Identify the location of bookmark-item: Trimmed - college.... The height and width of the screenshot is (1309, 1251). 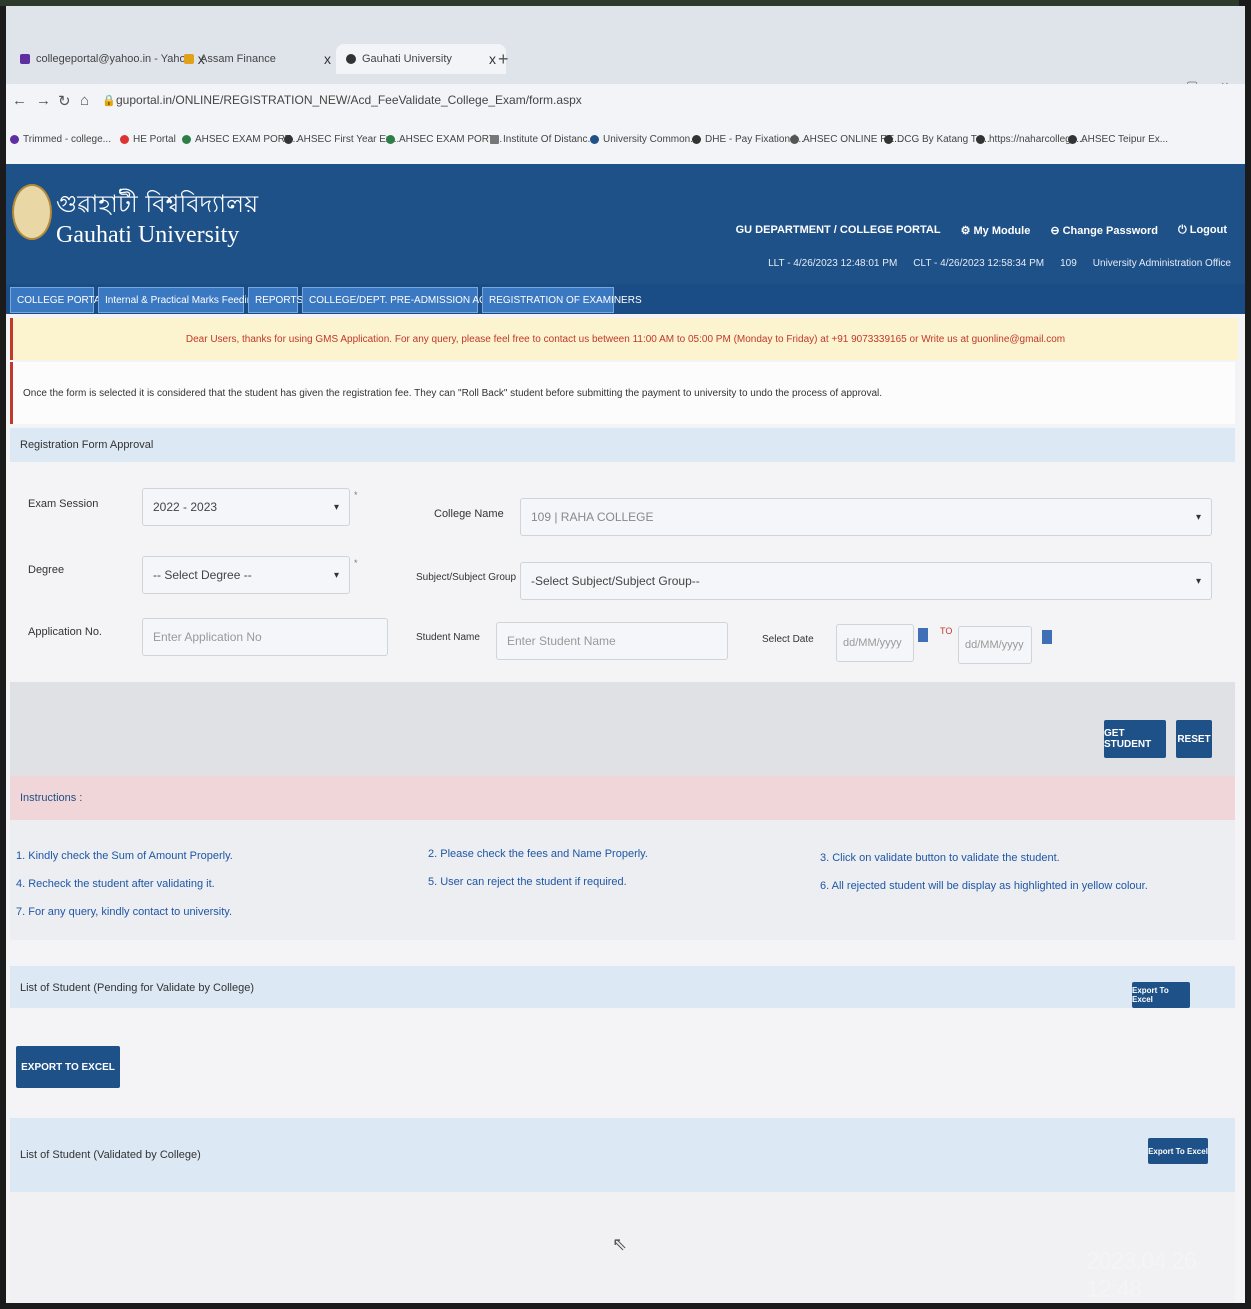
(60, 139).